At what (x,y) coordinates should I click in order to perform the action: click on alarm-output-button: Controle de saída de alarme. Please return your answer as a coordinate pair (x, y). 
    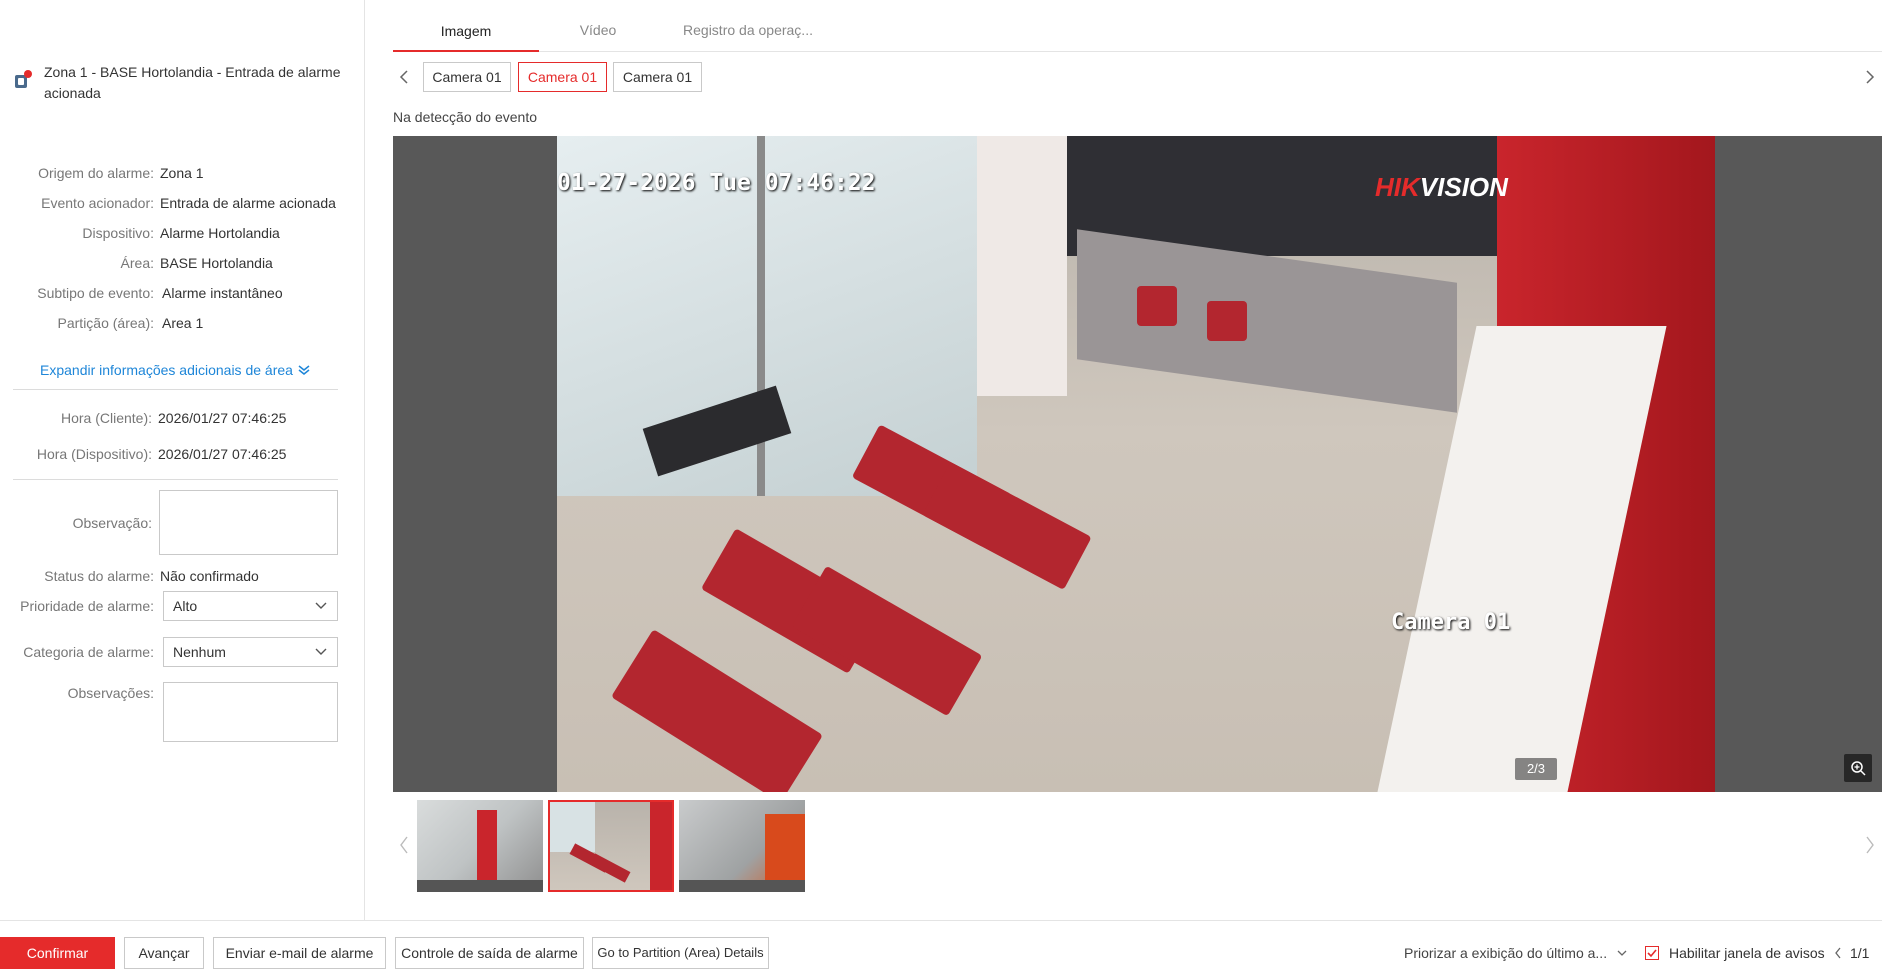
    Looking at the image, I should click on (489, 953).